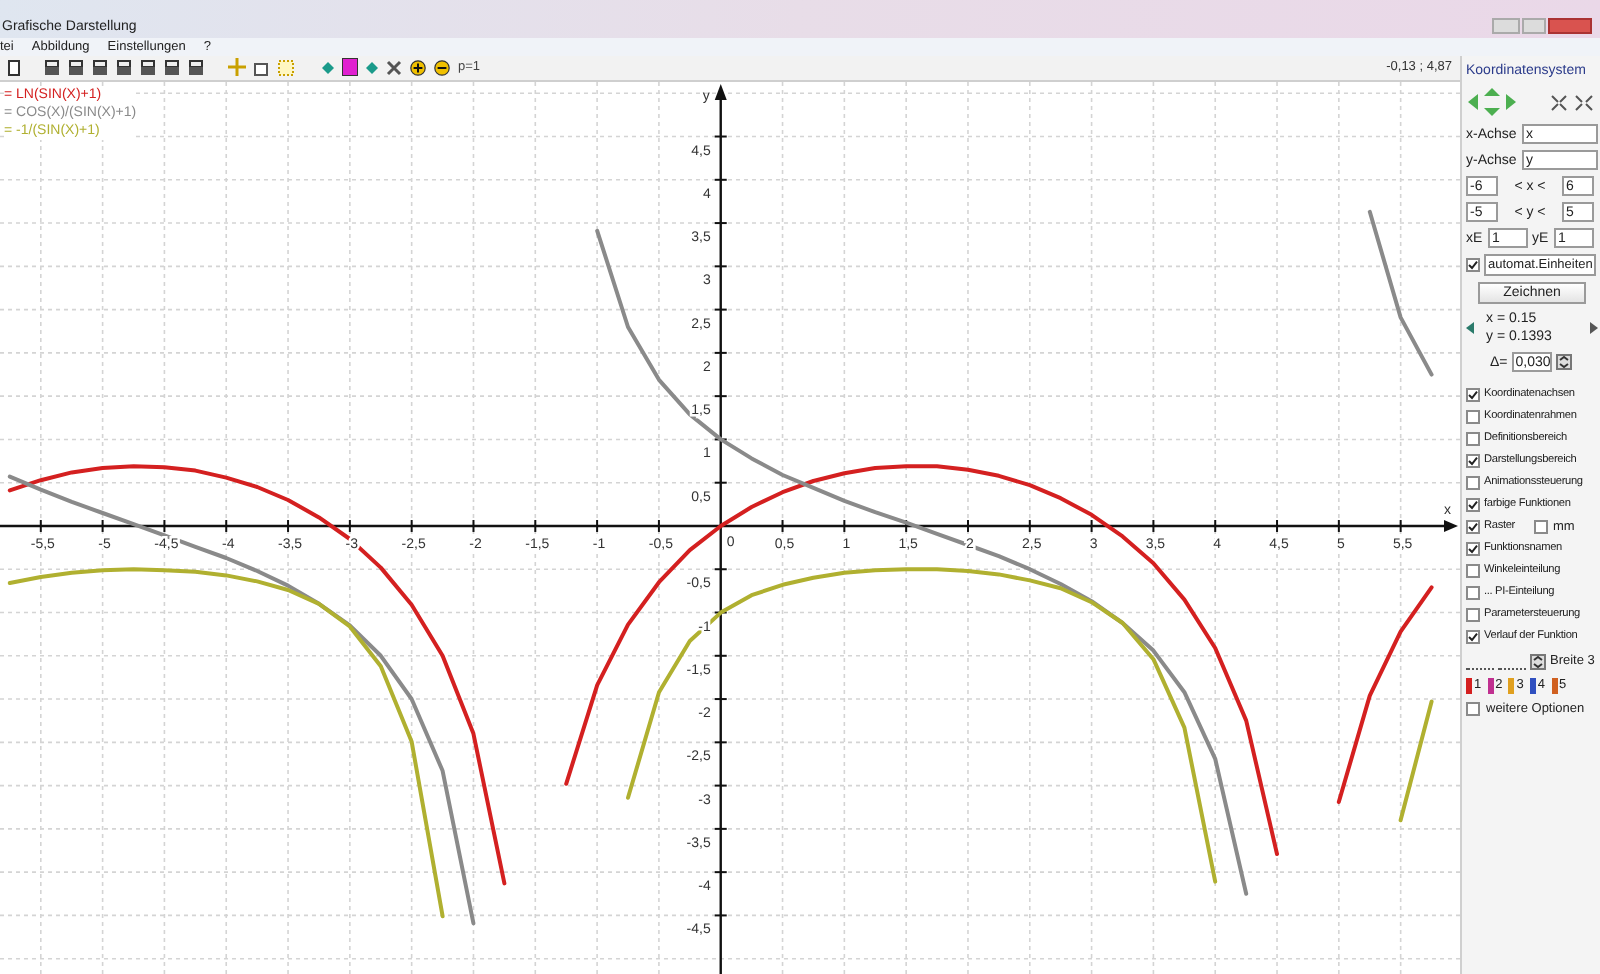 The width and height of the screenshot is (1600, 974). What do you see at coordinates (1572, 102) in the screenshot?
I see `zoom-icon` at bounding box center [1572, 102].